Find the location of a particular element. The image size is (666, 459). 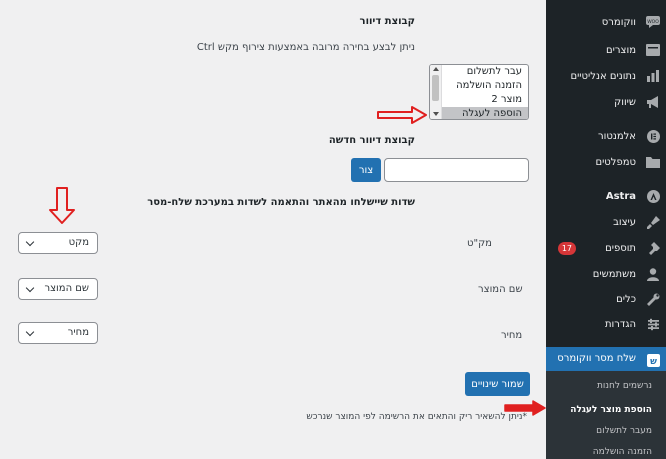

woo-icon: WOO is located at coordinates (653, 22).